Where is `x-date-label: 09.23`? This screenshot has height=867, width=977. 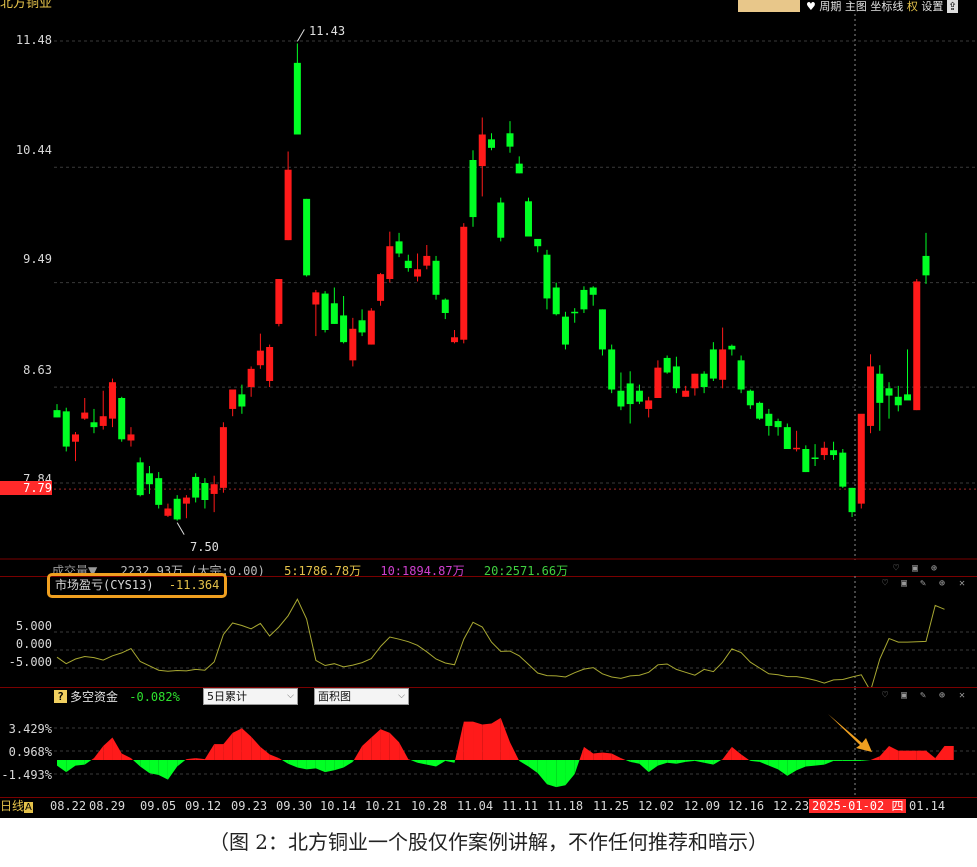
x-date-label: 09.23 is located at coordinates (249, 806).